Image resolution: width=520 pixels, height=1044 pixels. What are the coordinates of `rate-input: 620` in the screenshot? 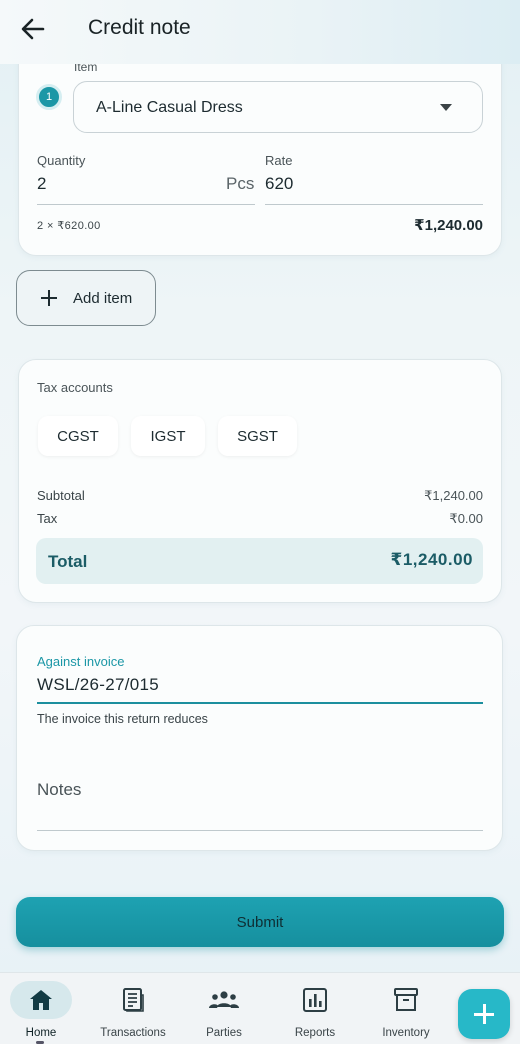 It's located at (279, 184).